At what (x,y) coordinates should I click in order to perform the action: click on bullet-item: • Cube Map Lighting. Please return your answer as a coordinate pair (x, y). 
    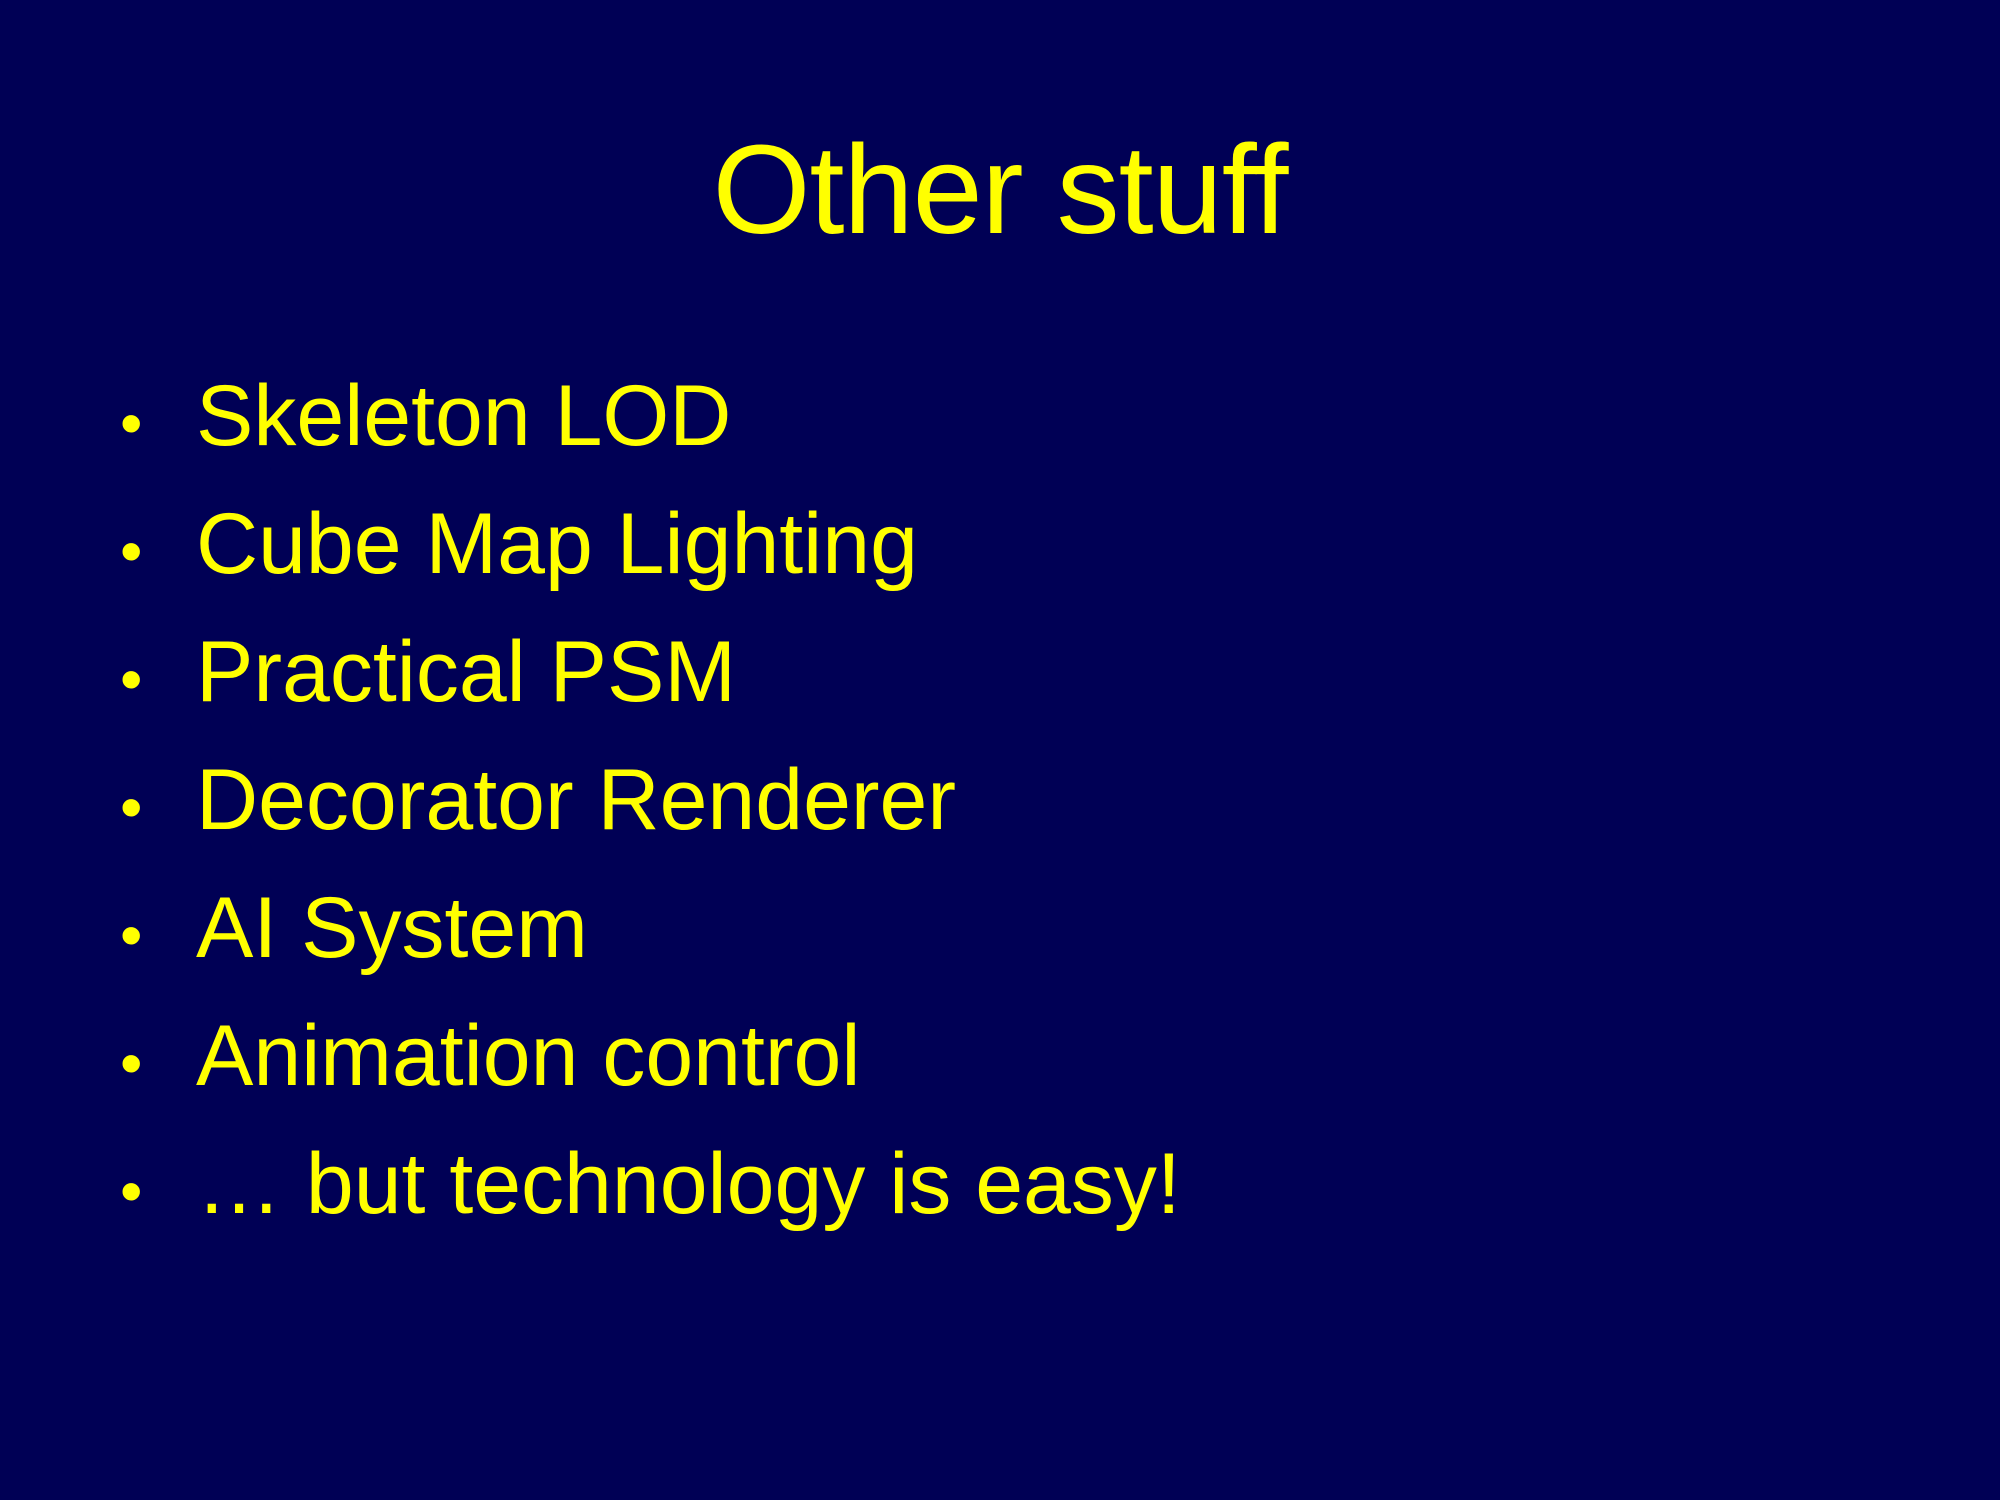
    Looking at the image, I should click on (650, 544).